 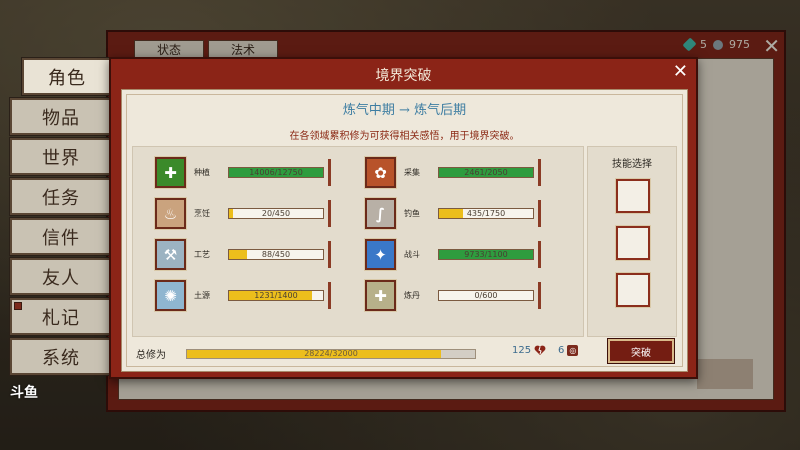 I want to click on main-menu: 角色 物品 世界 任务 信件 友人 札记 系统, so click(x=61, y=217).